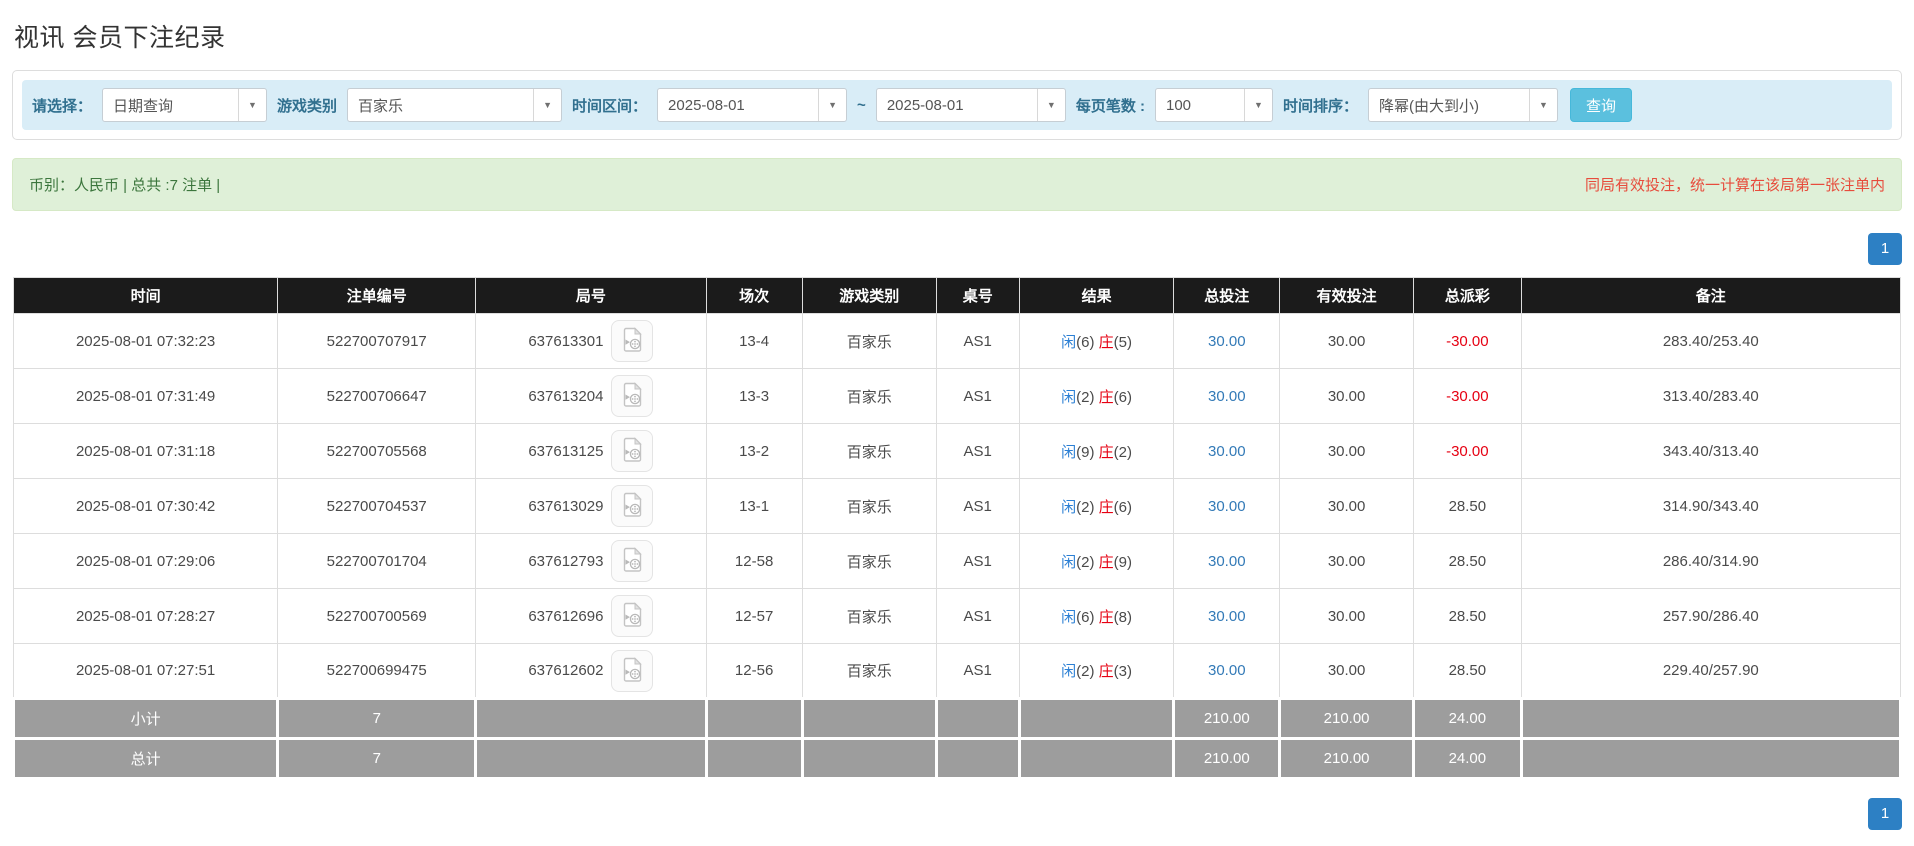  What do you see at coordinates (566, 561) in the screenshot?
I see `round-id-text: 637612793` at bounding box center [566, 561].